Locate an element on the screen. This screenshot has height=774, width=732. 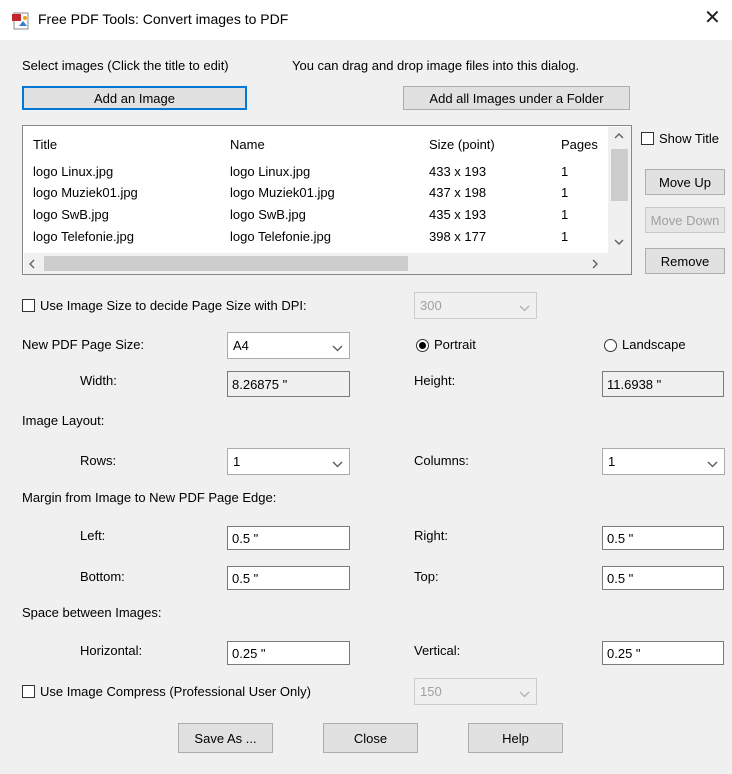
row-size: 437 x 198 is located at coordinates (458, 192).